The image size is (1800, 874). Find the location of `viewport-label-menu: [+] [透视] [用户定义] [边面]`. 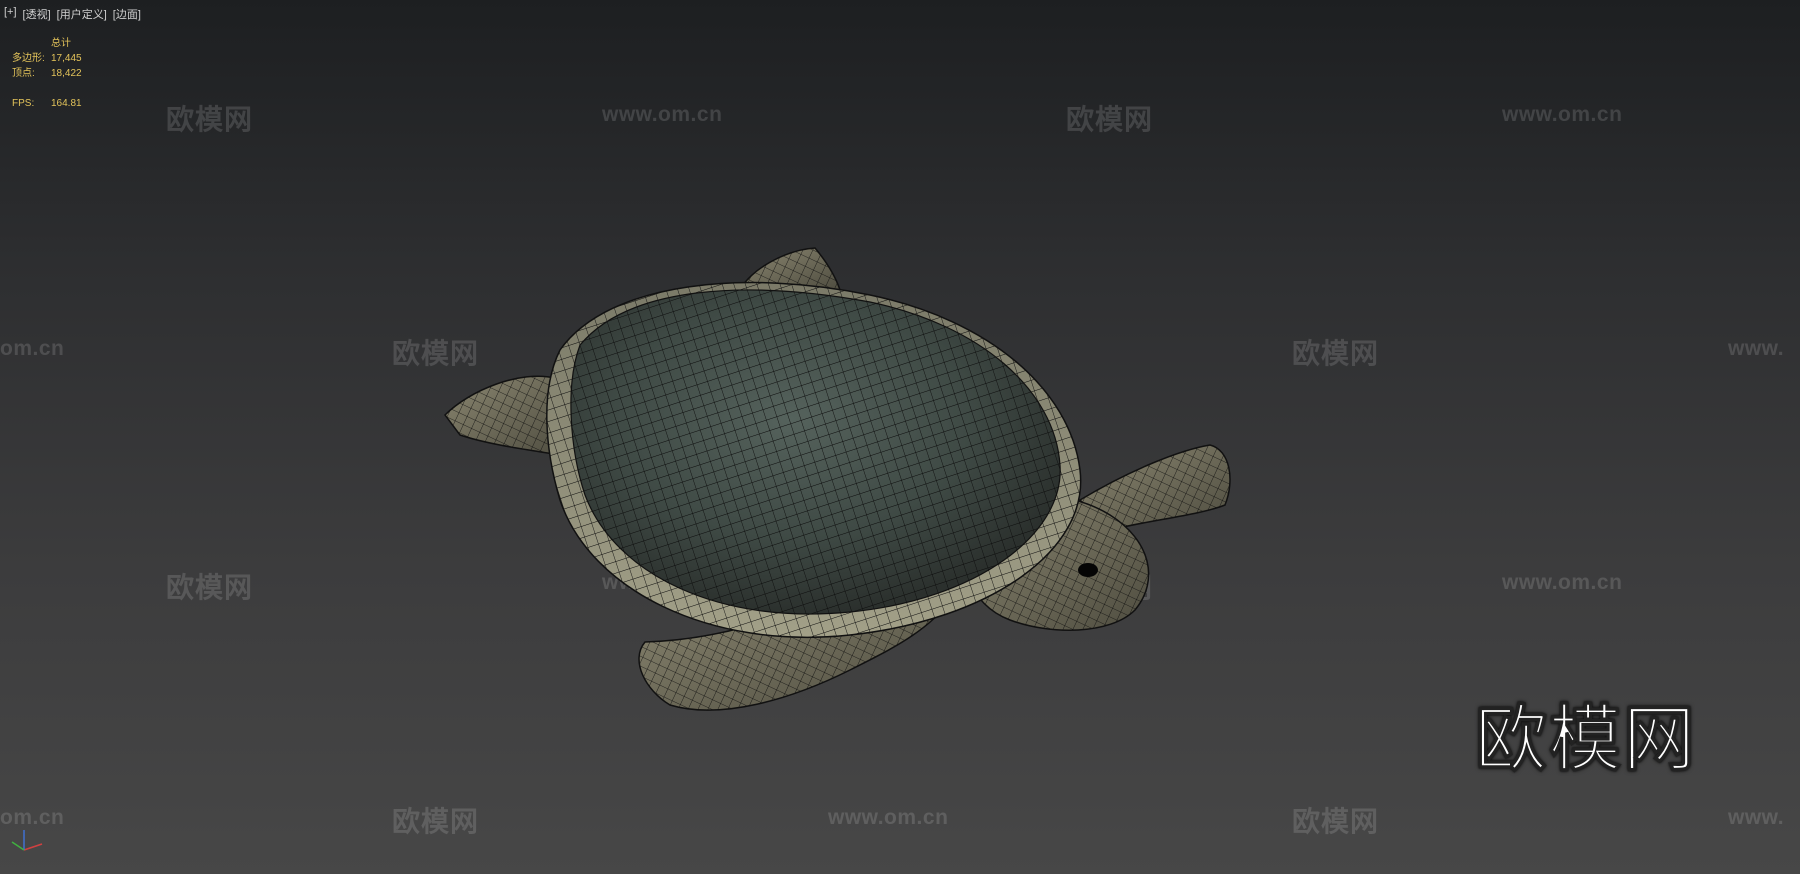

viewport-label-menu: [+] [透视] [用户定义] [边面] is located at coordinates (72, 14).